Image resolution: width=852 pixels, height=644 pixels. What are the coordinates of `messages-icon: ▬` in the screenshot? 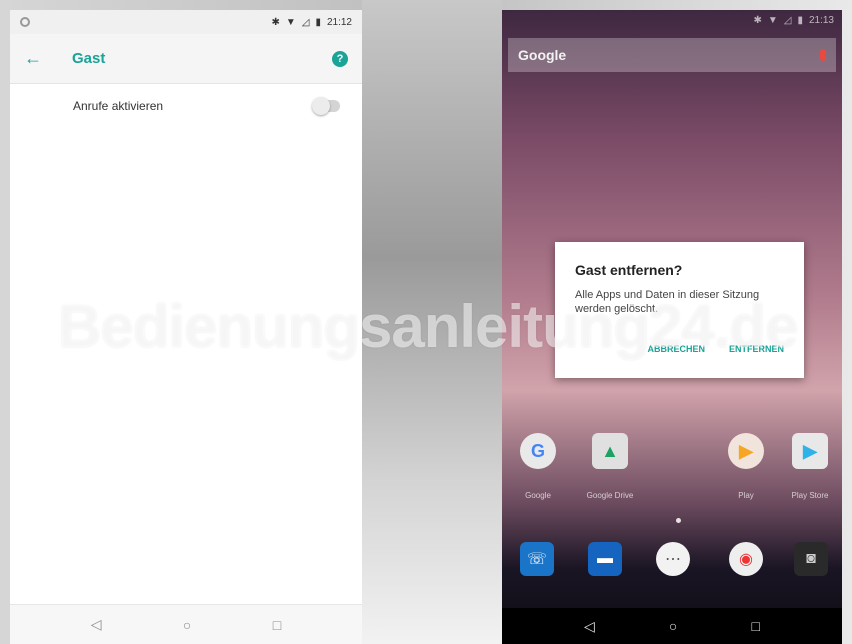 It's located at (605, 559).